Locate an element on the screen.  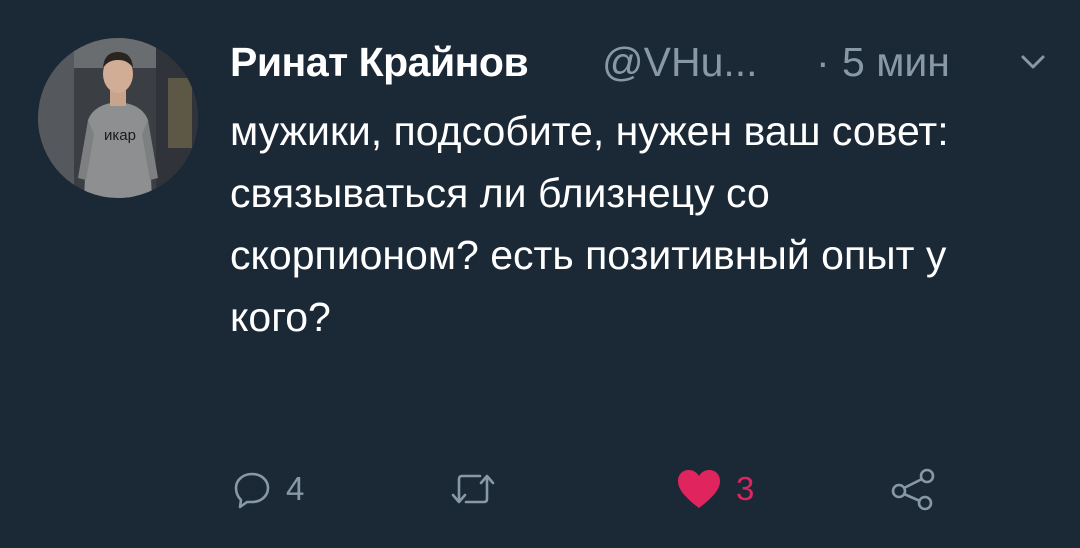
retweet-button is located at coordinates (480, 489).